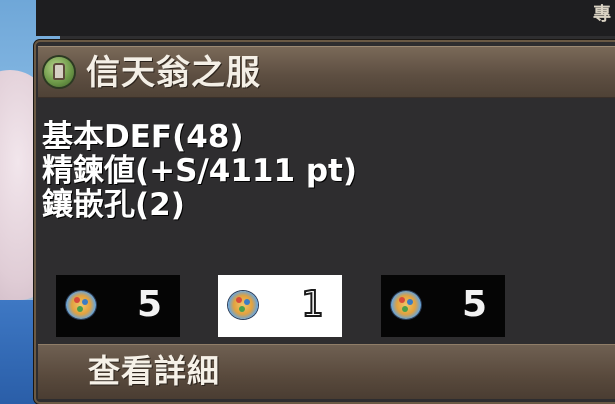 The height and width of the screenshot is (404, 615). Describe the element at coordinates (326, 72) in the screenshot. I see `tooltip-title-bar: 信天翁之服` at that location.